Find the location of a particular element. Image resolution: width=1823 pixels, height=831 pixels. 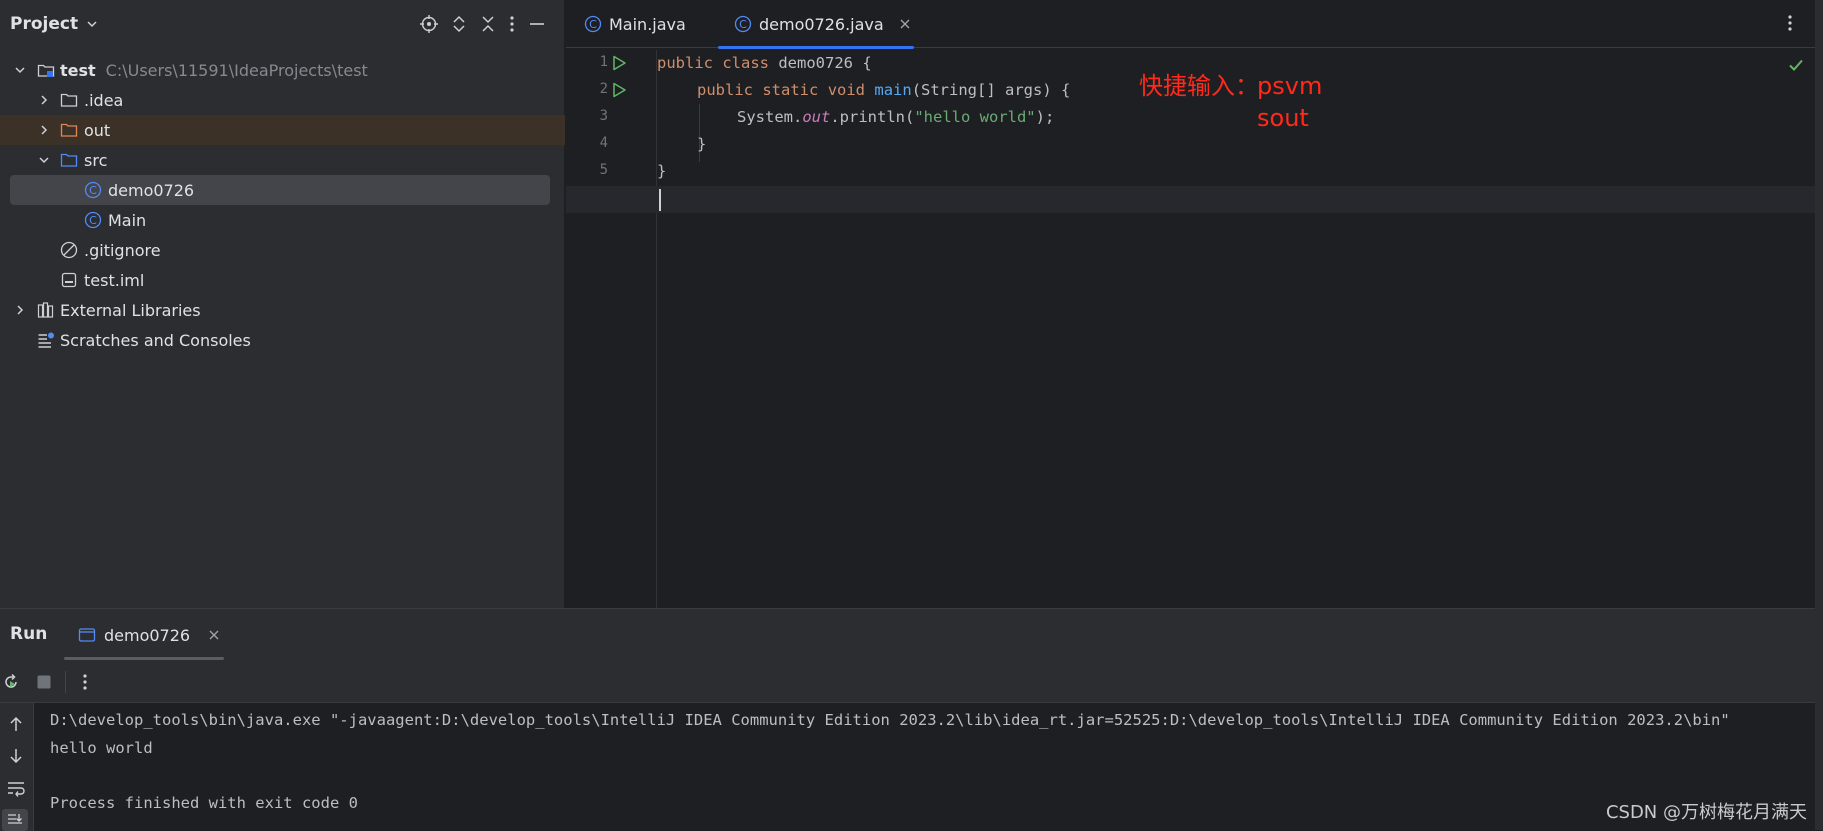

tree-item-idea-folder: .idea is located at coordinates (282, 100).